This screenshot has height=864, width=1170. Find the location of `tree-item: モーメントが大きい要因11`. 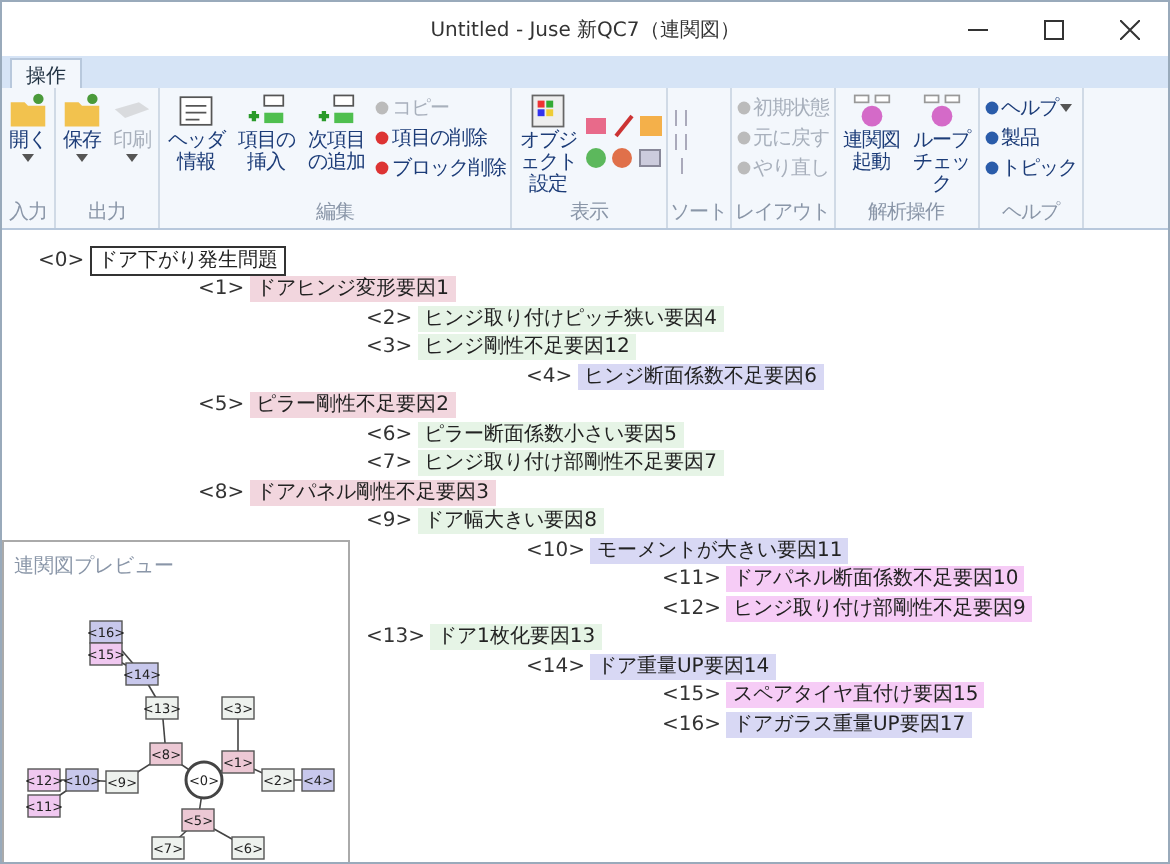

tree-item: モーメントが大きい要因11 is located at coordinates (719, 550).